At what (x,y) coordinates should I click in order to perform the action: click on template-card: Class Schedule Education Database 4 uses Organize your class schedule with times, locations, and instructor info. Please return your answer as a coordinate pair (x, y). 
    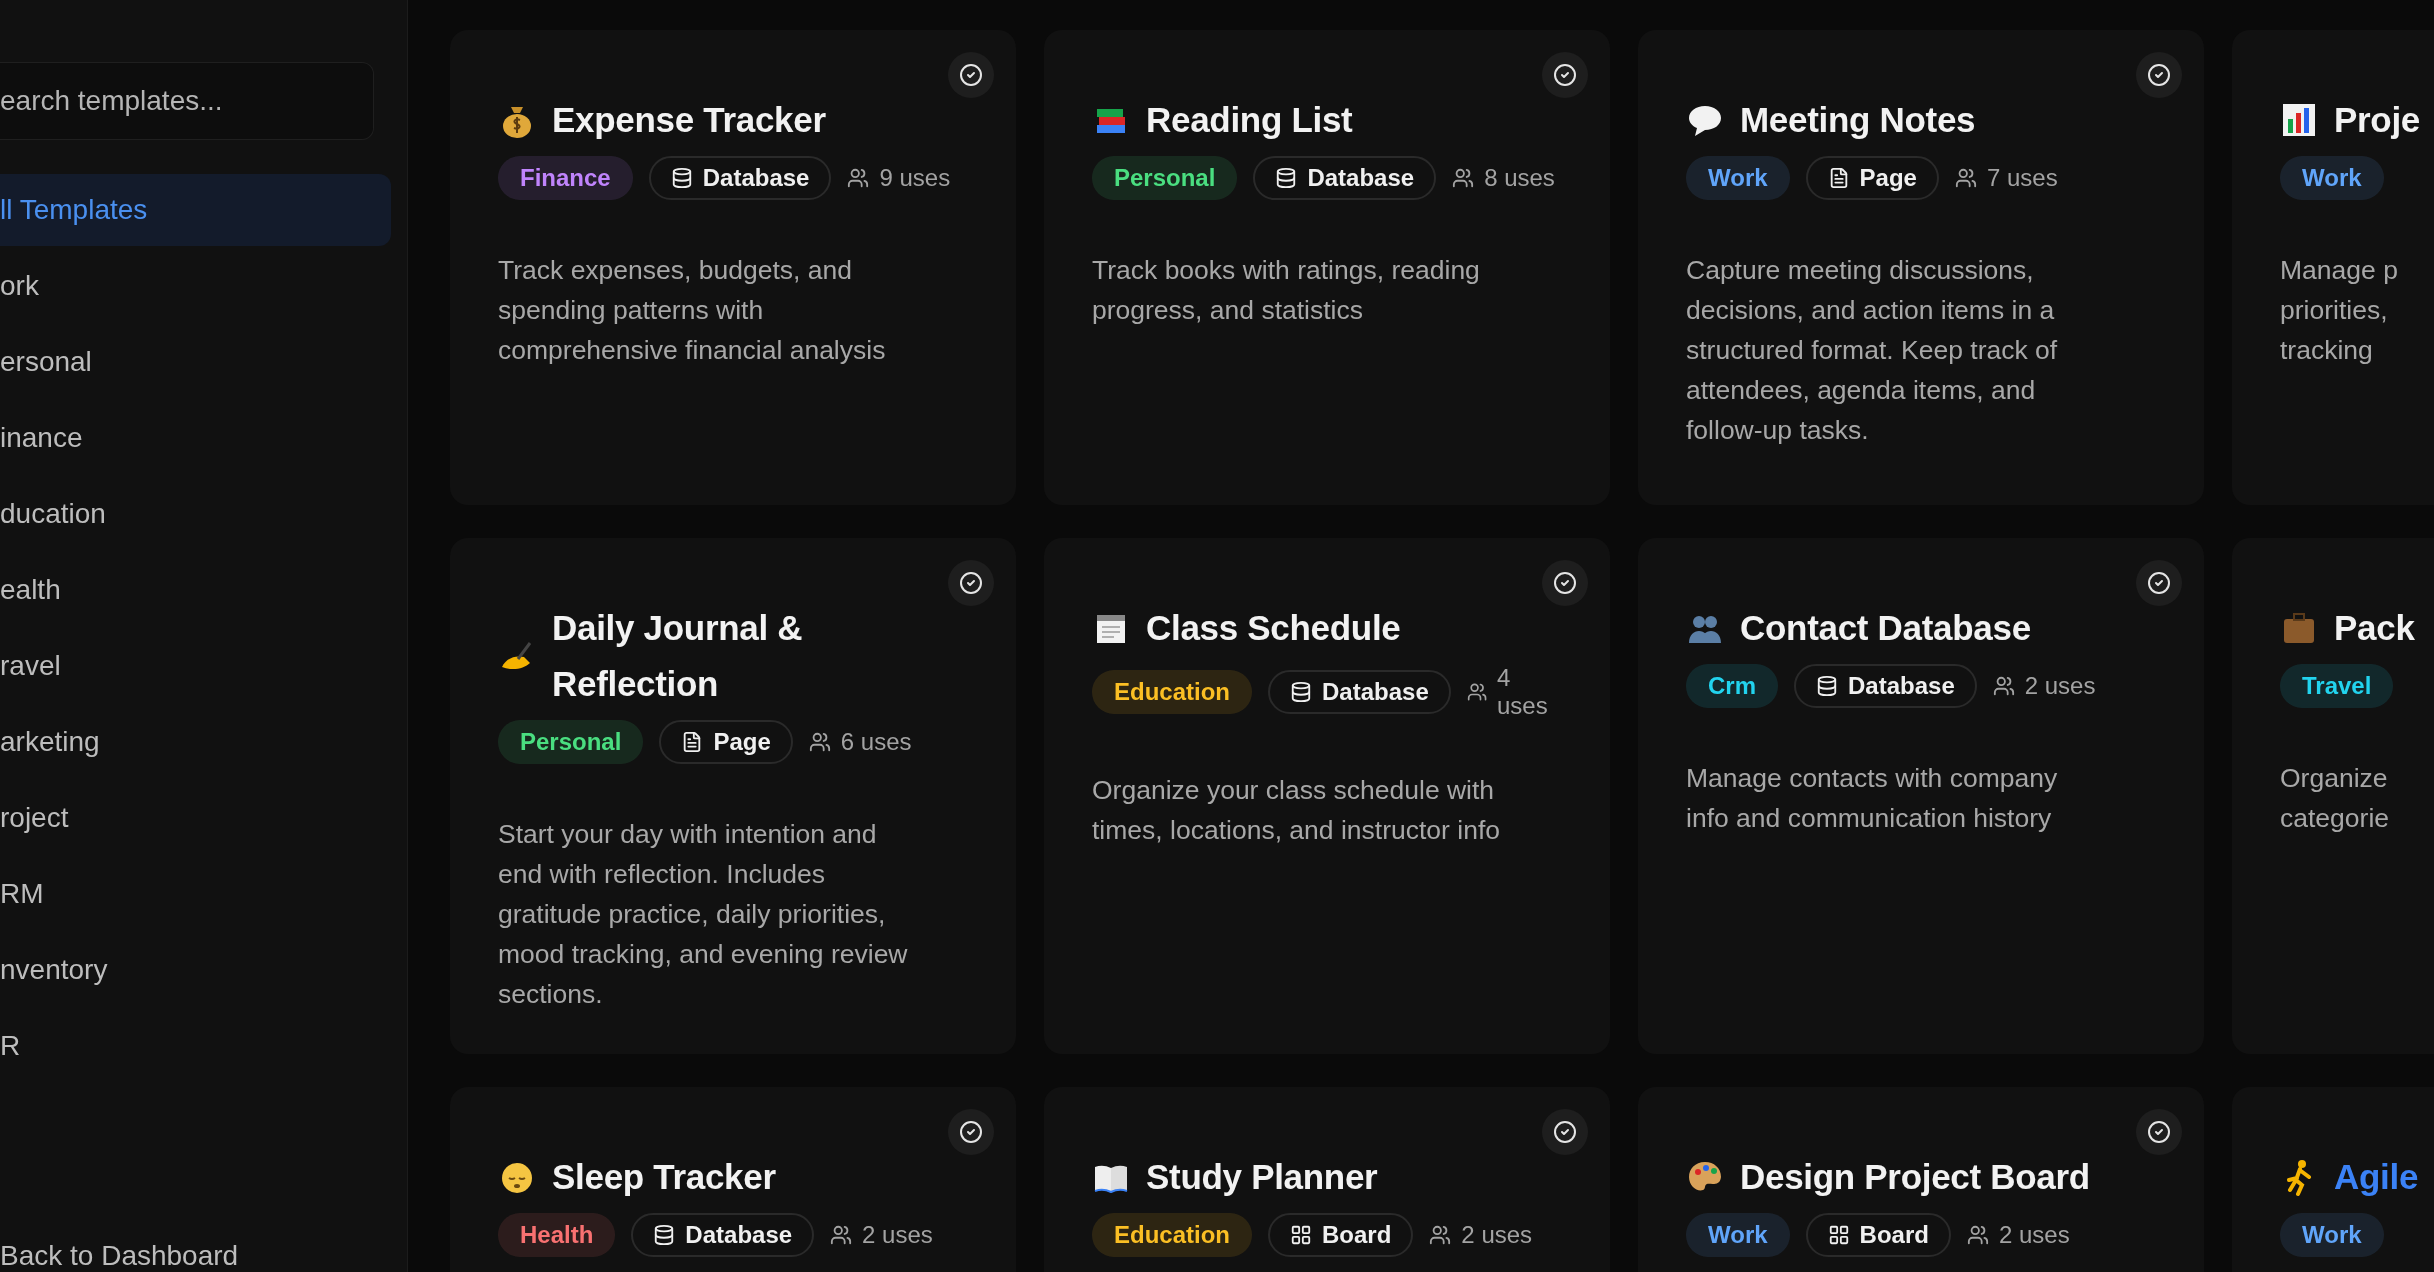
    Looking at the image, I should click on (1327, 796).